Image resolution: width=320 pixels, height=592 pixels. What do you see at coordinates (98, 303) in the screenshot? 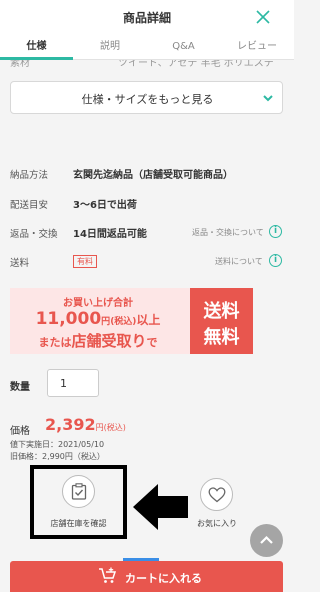
I see `banner-line1: お買い上げ合計` at bounding box center [98, 303].